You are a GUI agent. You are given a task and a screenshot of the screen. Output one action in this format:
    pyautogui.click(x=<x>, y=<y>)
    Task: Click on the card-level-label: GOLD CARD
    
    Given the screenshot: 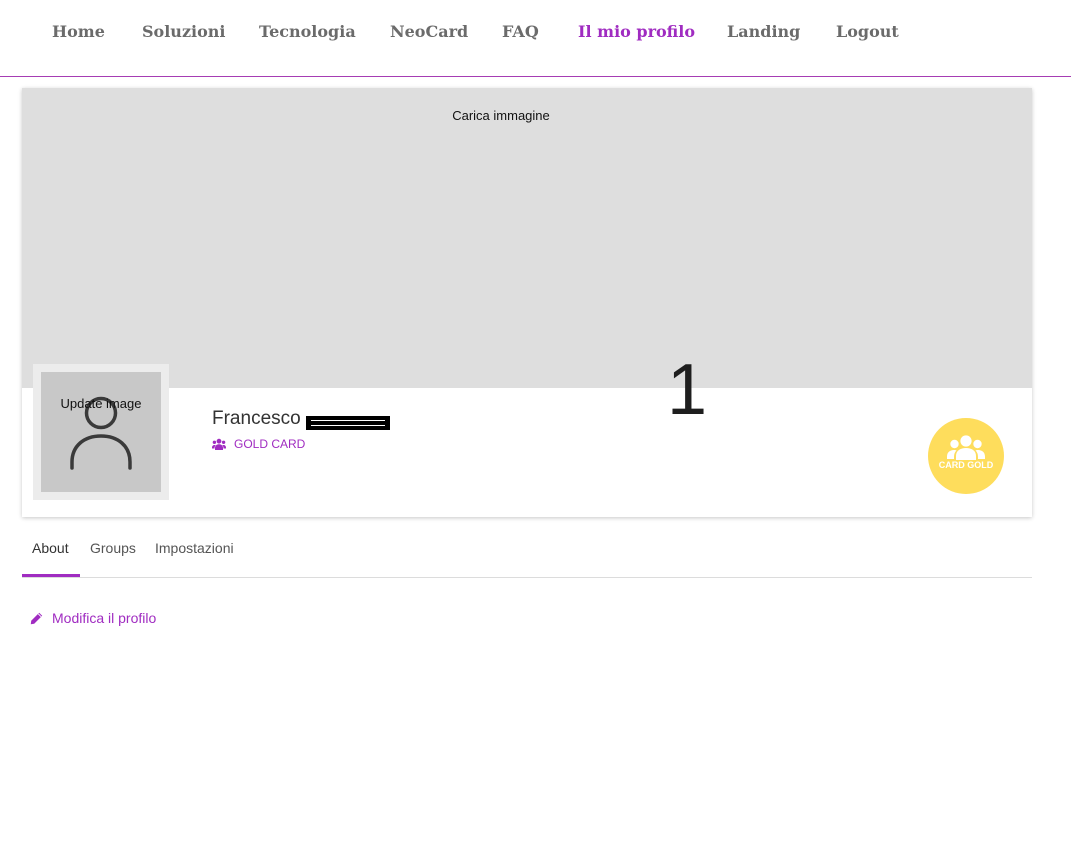 What is the action you would take?
    pyautogui.click(x=270, y=444)
    